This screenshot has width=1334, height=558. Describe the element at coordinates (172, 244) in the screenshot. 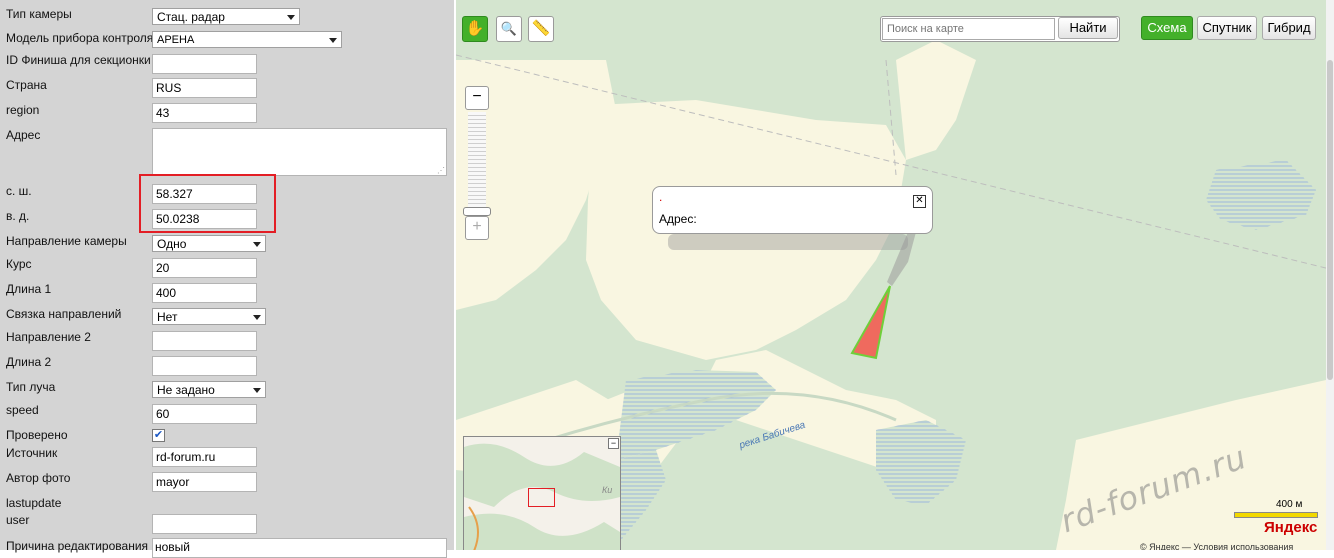

I see `camera-direction-value: Одно` at that location.